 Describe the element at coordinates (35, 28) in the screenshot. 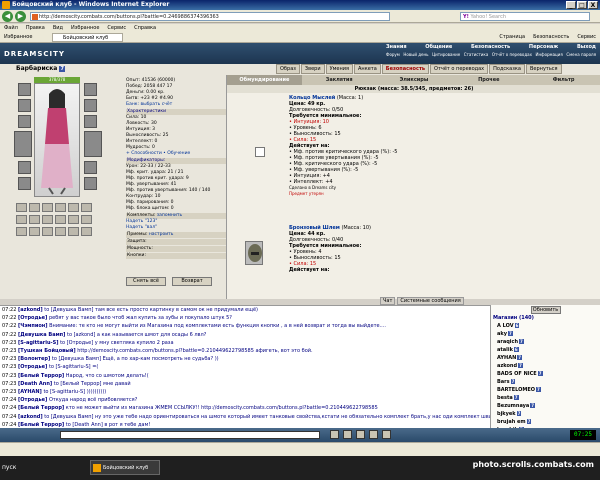

I see `menu-edit: Правка` at that location.